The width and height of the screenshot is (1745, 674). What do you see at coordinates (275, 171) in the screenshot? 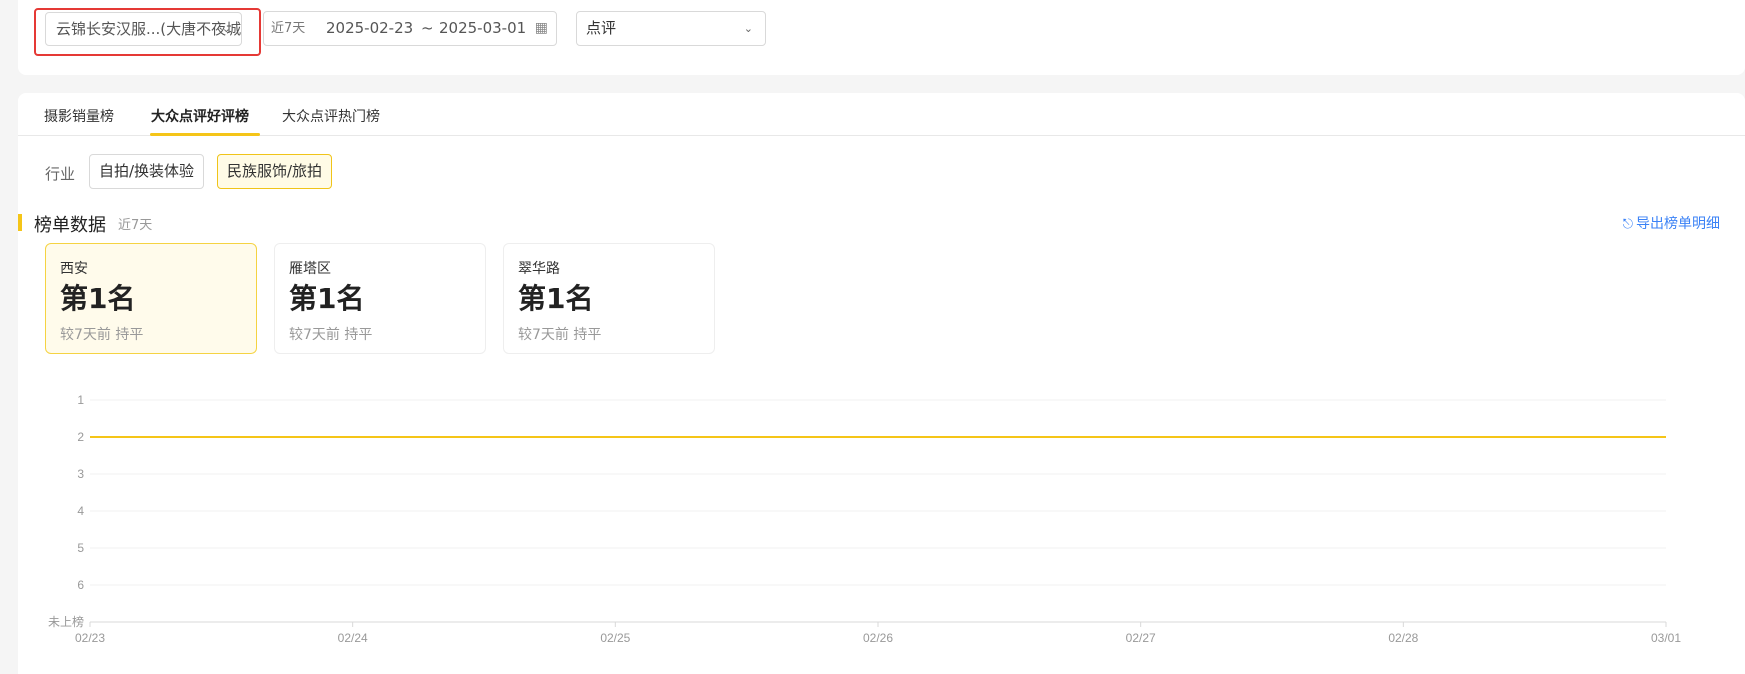
I see `industry-chip-ethnic-travel: 民族服饰/旅拍` at bounding box center [275, 171].